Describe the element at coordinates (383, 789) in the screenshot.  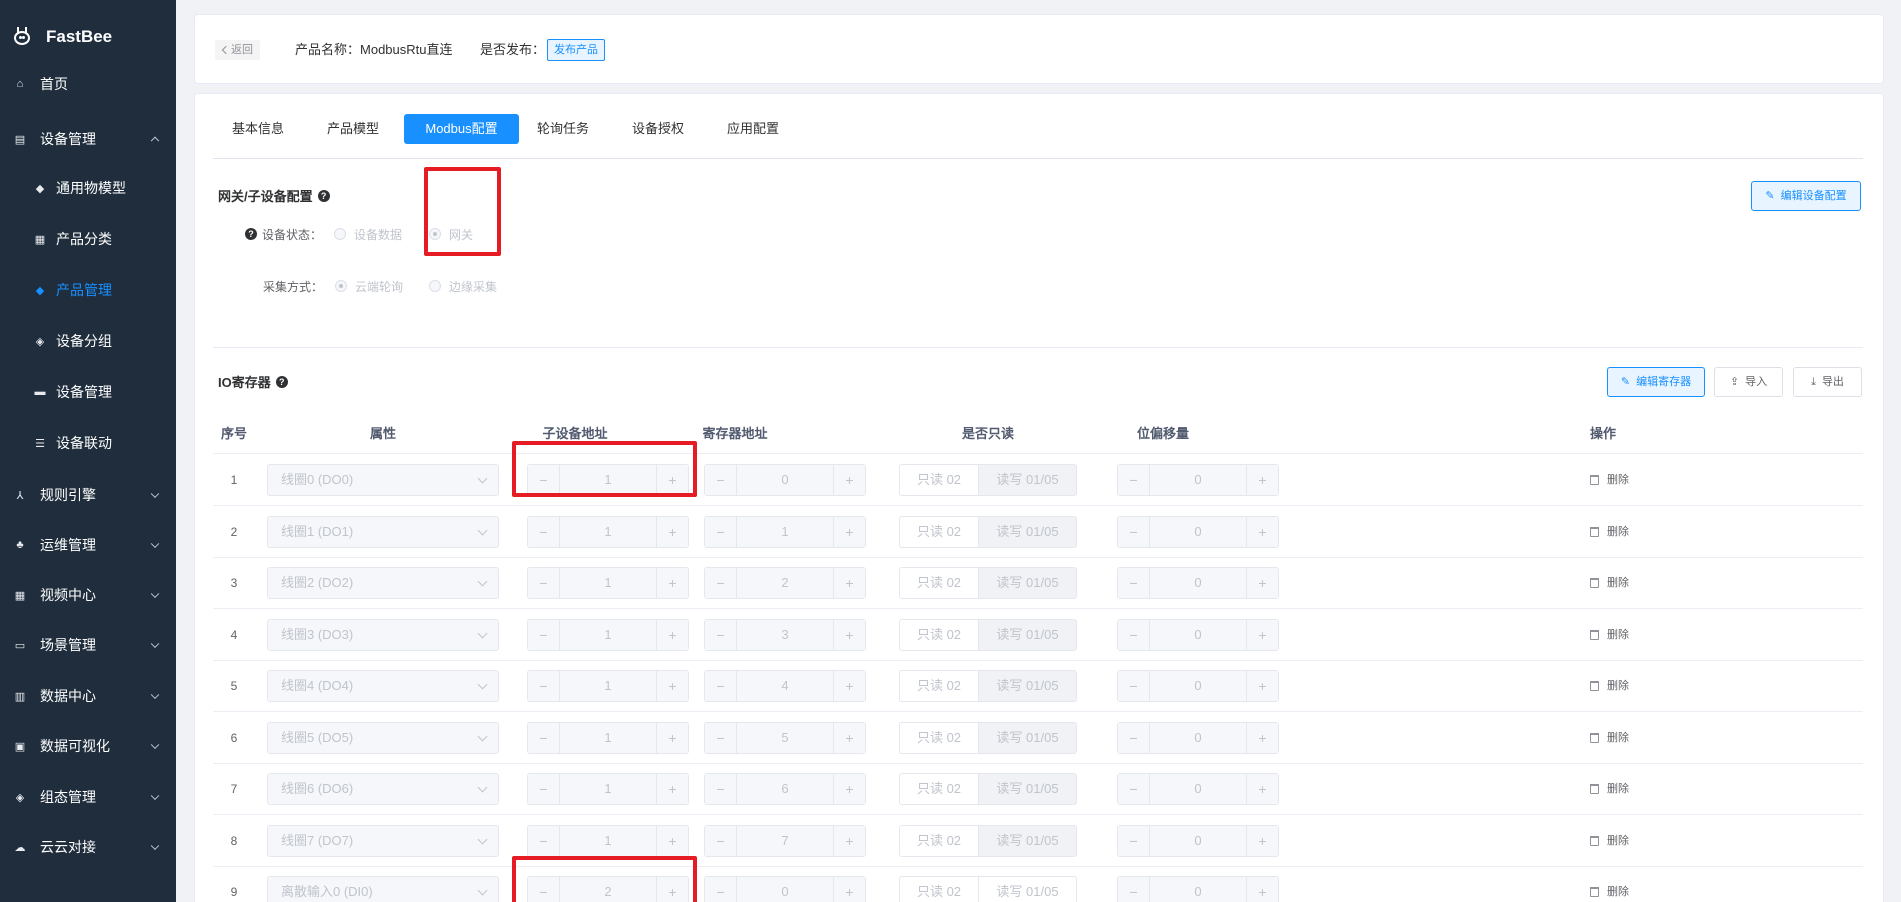
I see `attribute-select: 线圈6 (DO6)` at that location.